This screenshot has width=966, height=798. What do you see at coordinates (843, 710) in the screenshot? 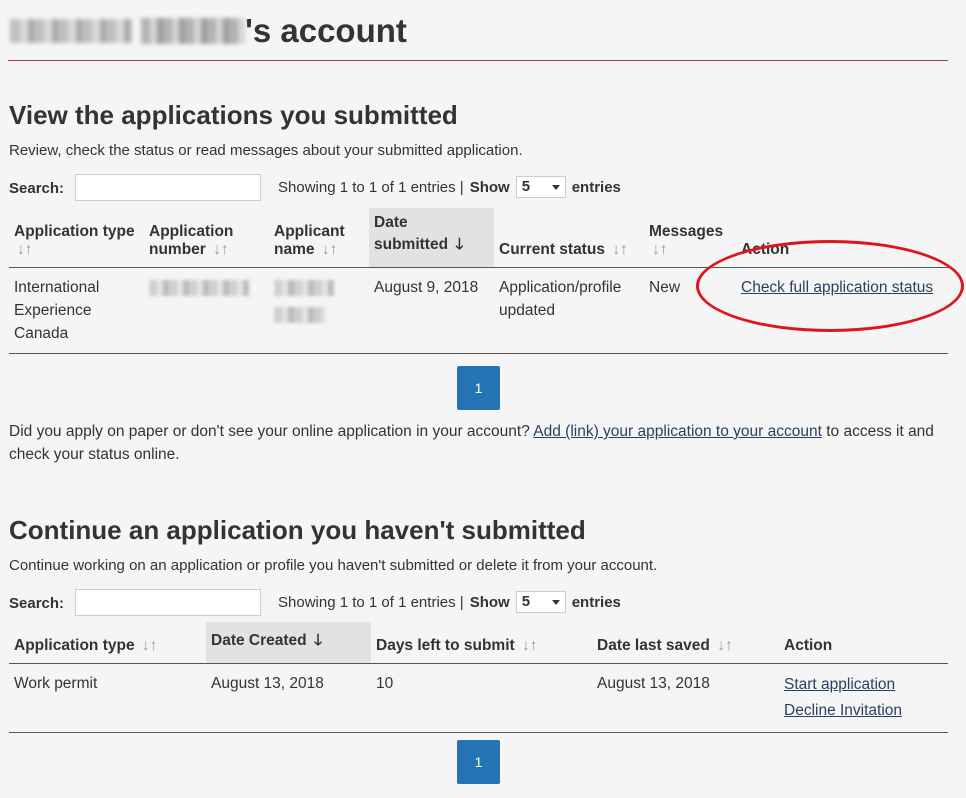
I see `decline-invitation-link: Decline Invitation` at bounding box center [843, 710].